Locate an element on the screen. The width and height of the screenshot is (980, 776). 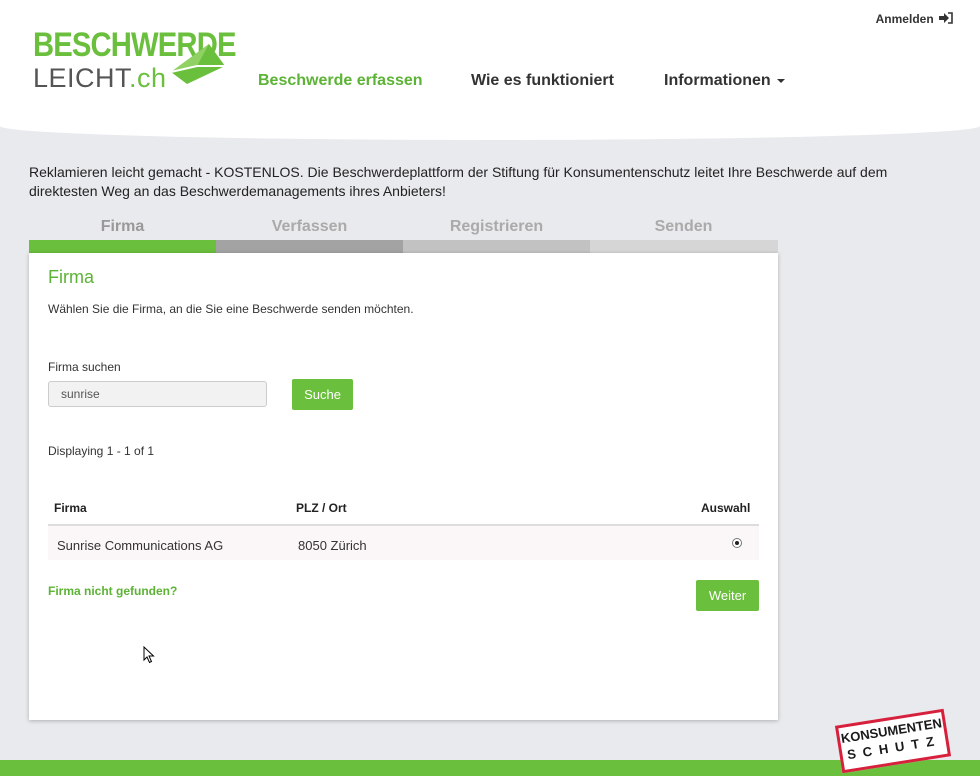
login-link: Anmelden is located at coordinates (914, 19).